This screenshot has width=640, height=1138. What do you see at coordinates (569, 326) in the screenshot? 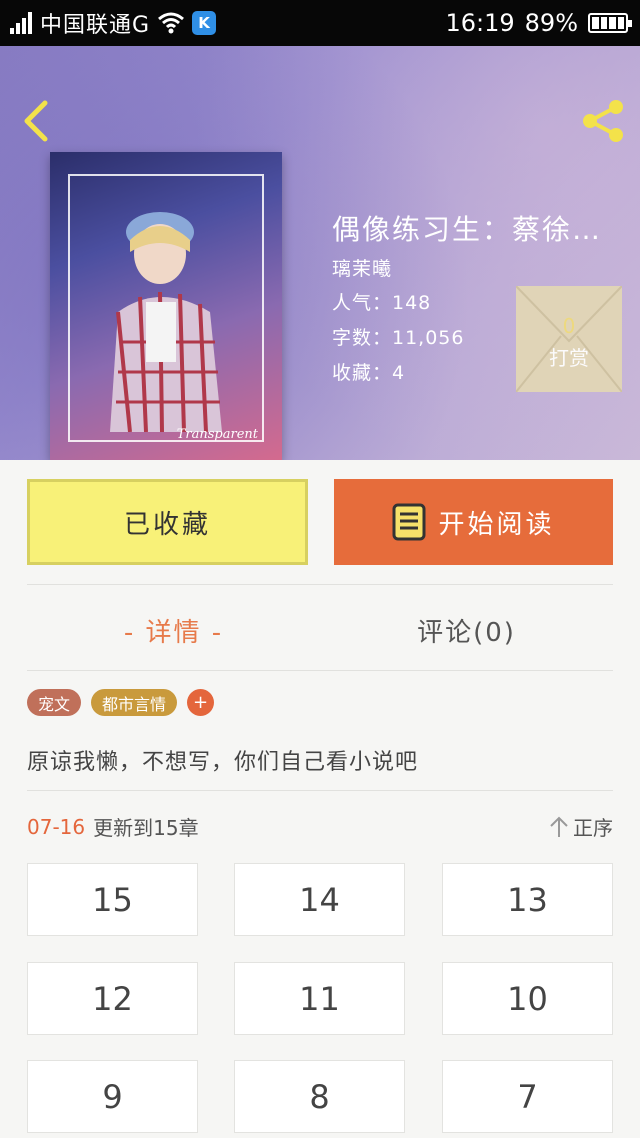
I see `reward-count: 0` at bounding box center [569, 326].